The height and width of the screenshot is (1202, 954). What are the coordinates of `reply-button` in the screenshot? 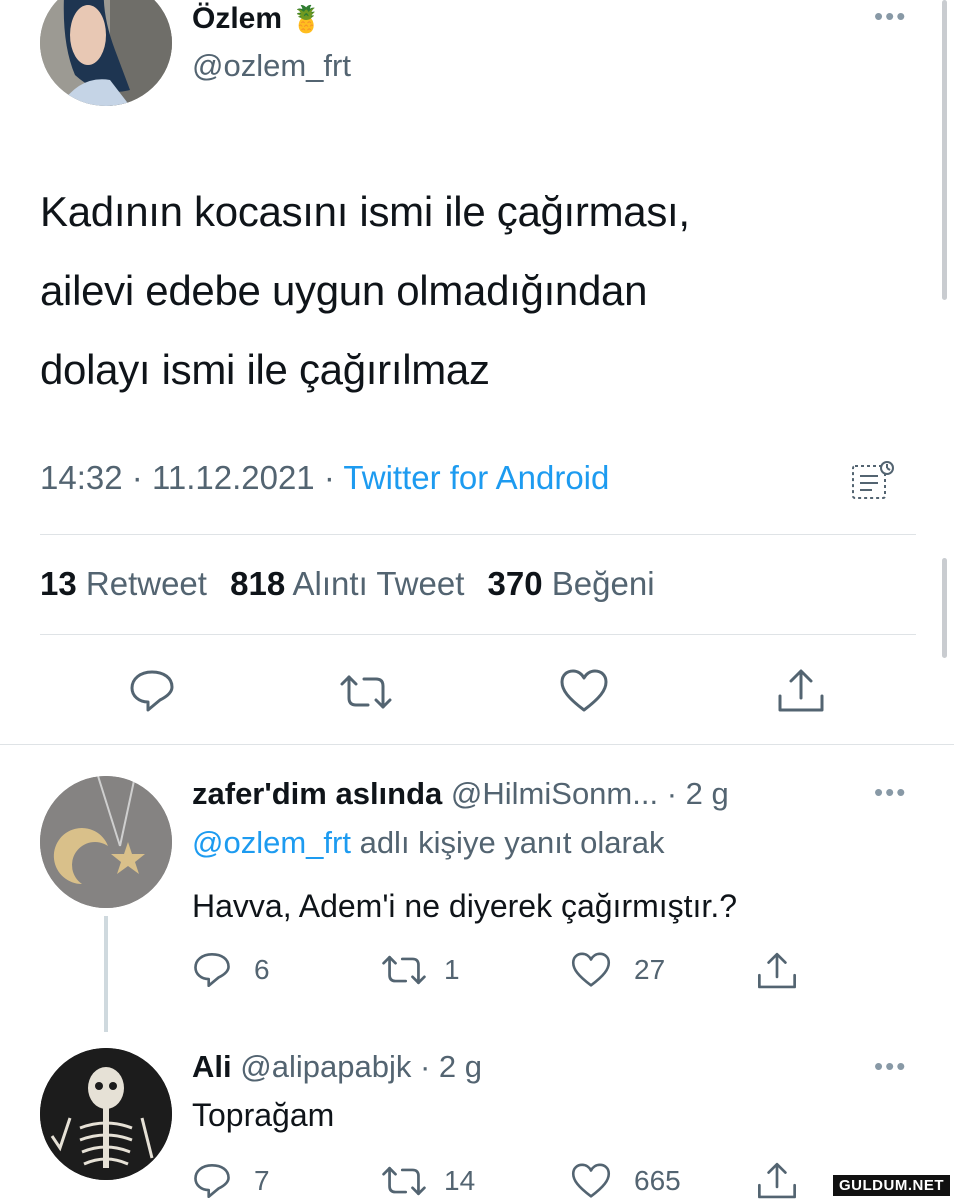 It's located at (152, 691).